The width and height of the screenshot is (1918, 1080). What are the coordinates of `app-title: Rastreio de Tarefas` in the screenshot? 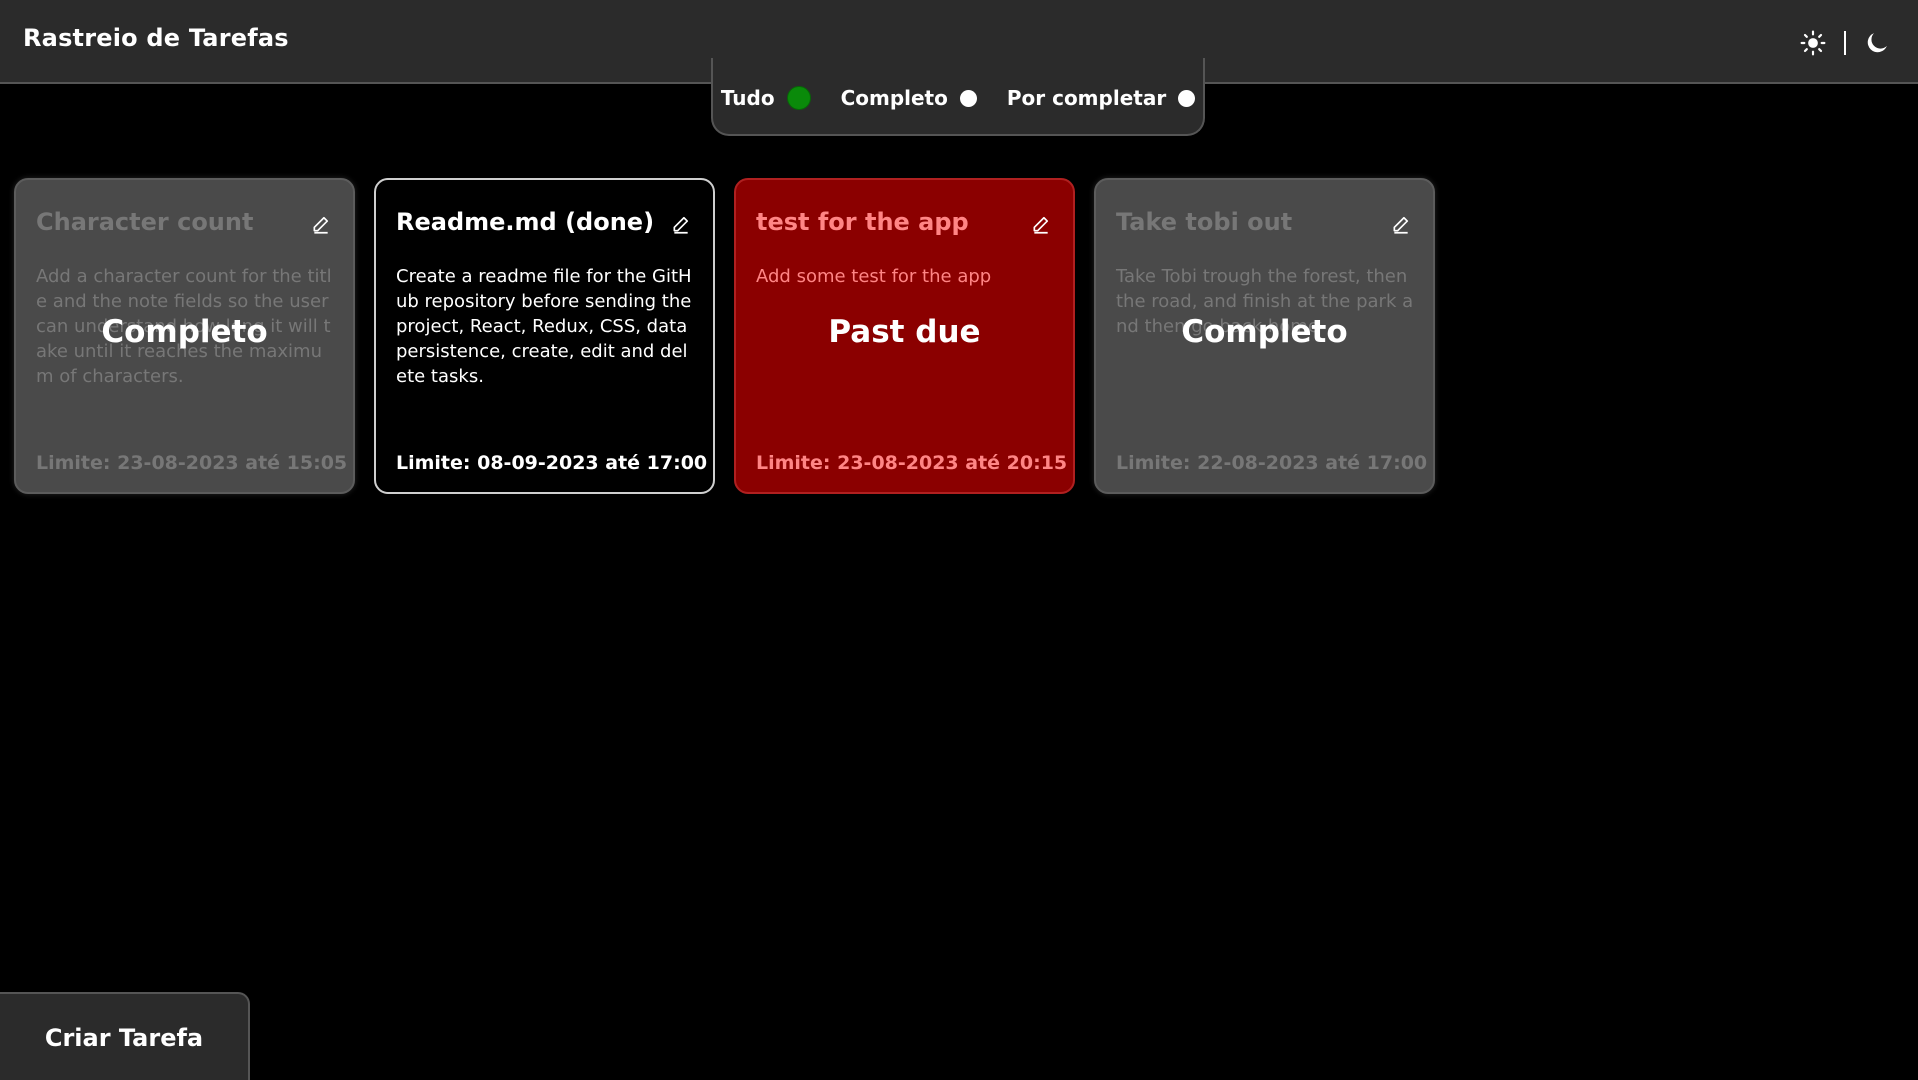 It's located at (156, 38).